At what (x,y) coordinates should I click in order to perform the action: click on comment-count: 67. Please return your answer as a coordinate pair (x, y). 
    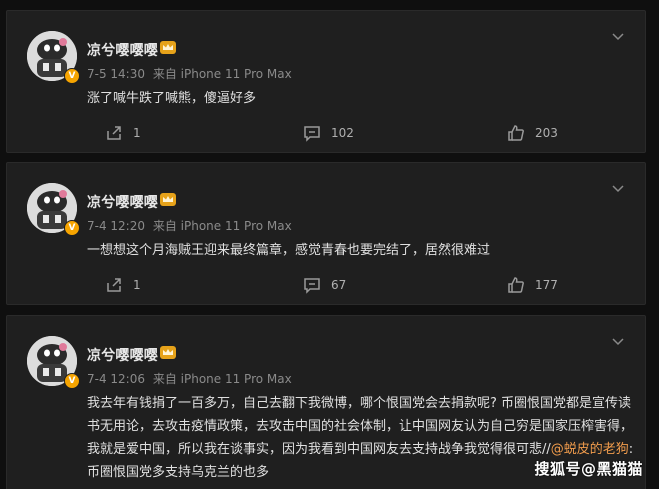
    Looking at the image, I should click on (339, 285).